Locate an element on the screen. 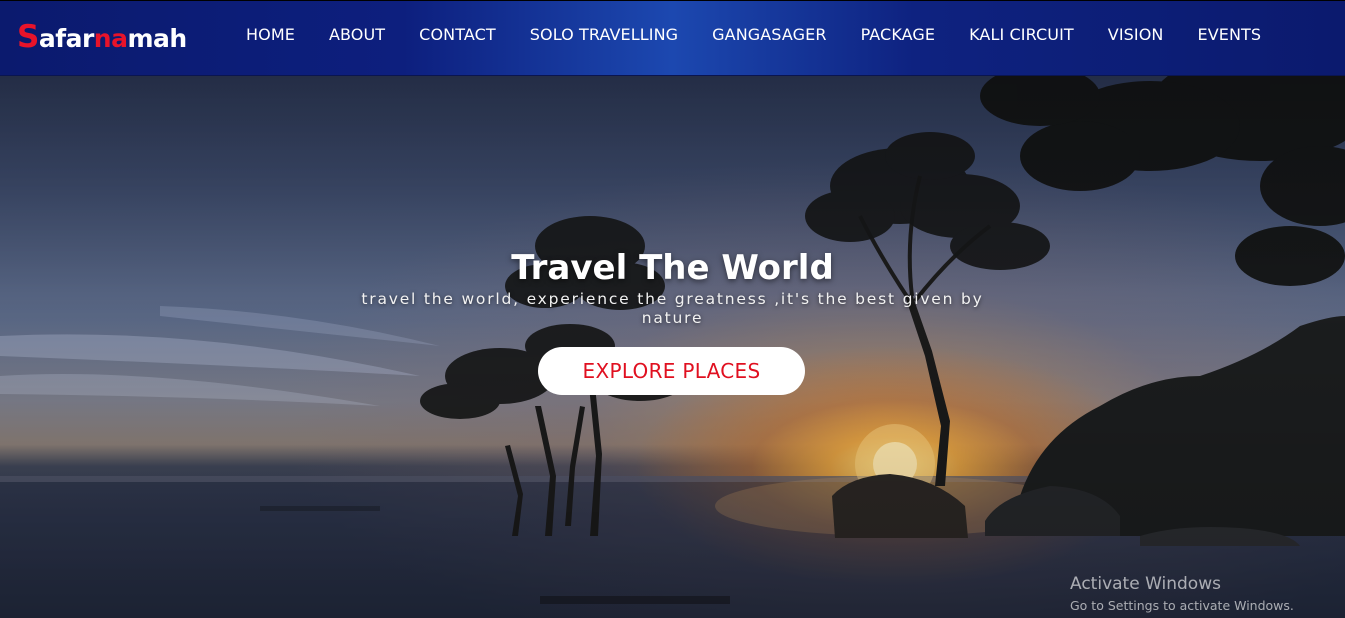 The height and width of the screenshot is (618, 1345). hero-title: Travel The World is located at coordinates (672, 268).